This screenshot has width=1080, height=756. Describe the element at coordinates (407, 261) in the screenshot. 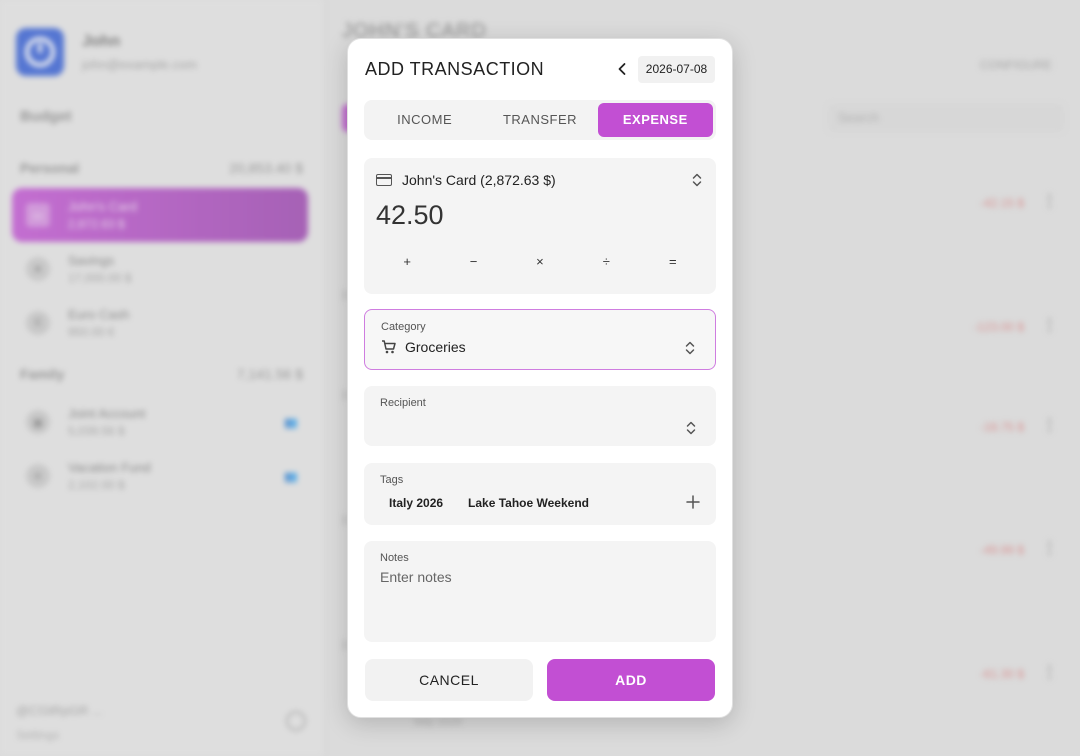

I see `plus-operator-button: +` at that location.